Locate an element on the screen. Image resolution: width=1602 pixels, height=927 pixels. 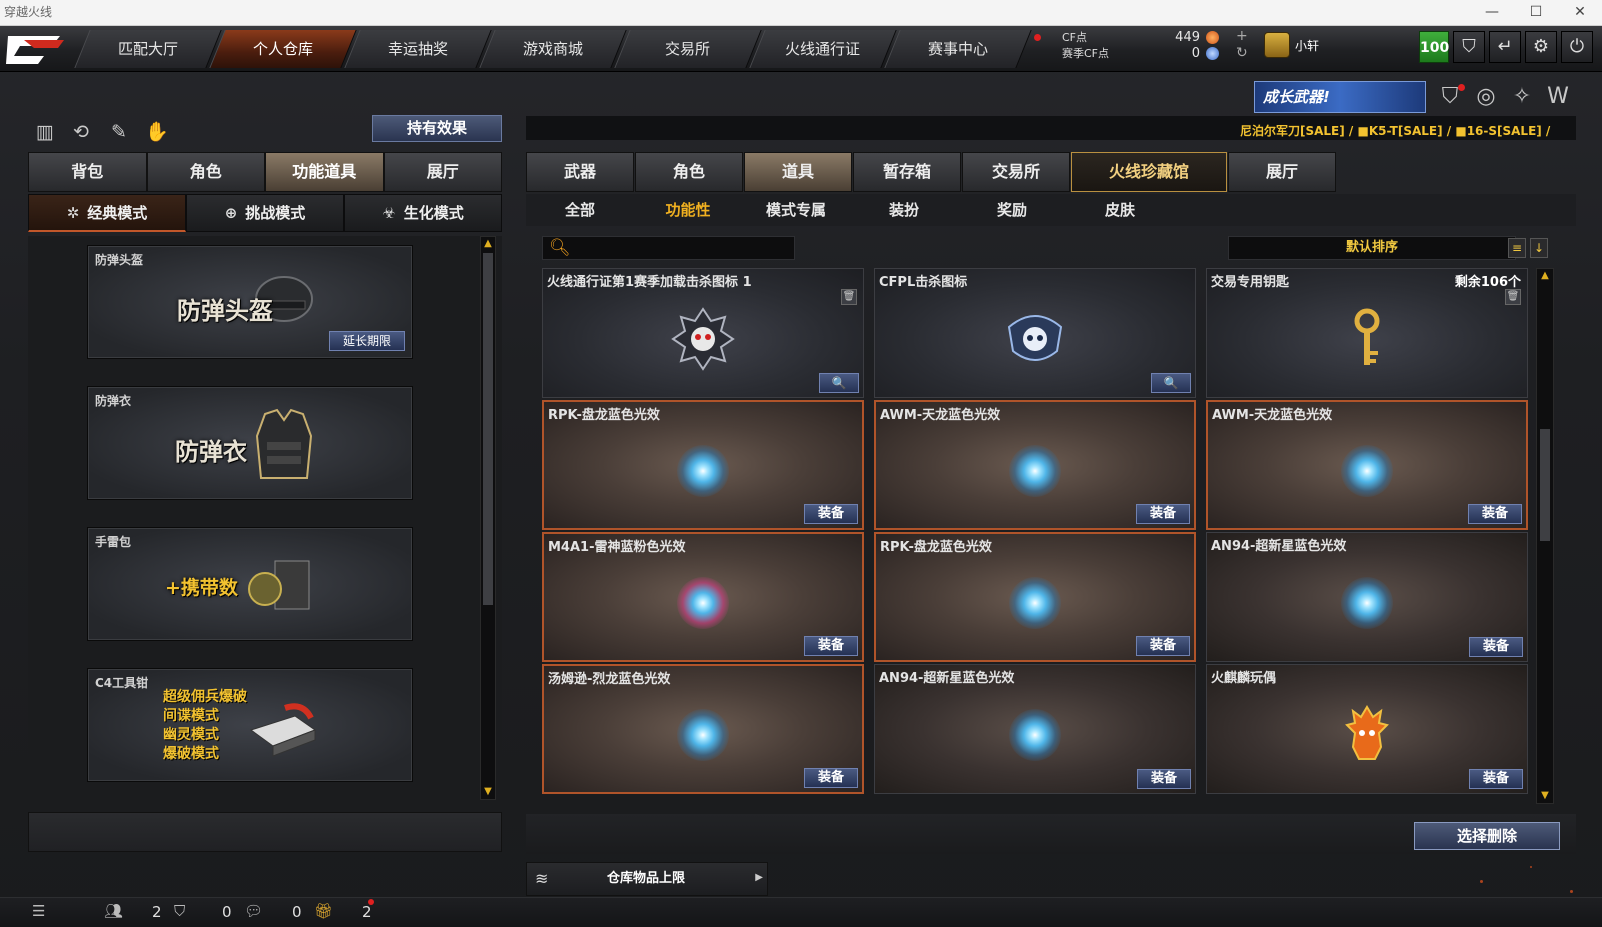
window-title: 穿越火线 is located at coordinates (28, 12).